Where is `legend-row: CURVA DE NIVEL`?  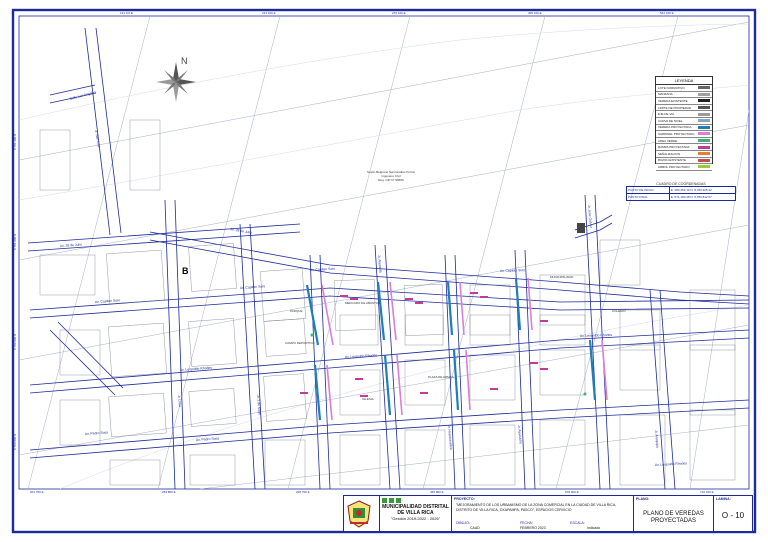
legend-row: CURVA DE NIVEL is located at coordinates (684, 121).